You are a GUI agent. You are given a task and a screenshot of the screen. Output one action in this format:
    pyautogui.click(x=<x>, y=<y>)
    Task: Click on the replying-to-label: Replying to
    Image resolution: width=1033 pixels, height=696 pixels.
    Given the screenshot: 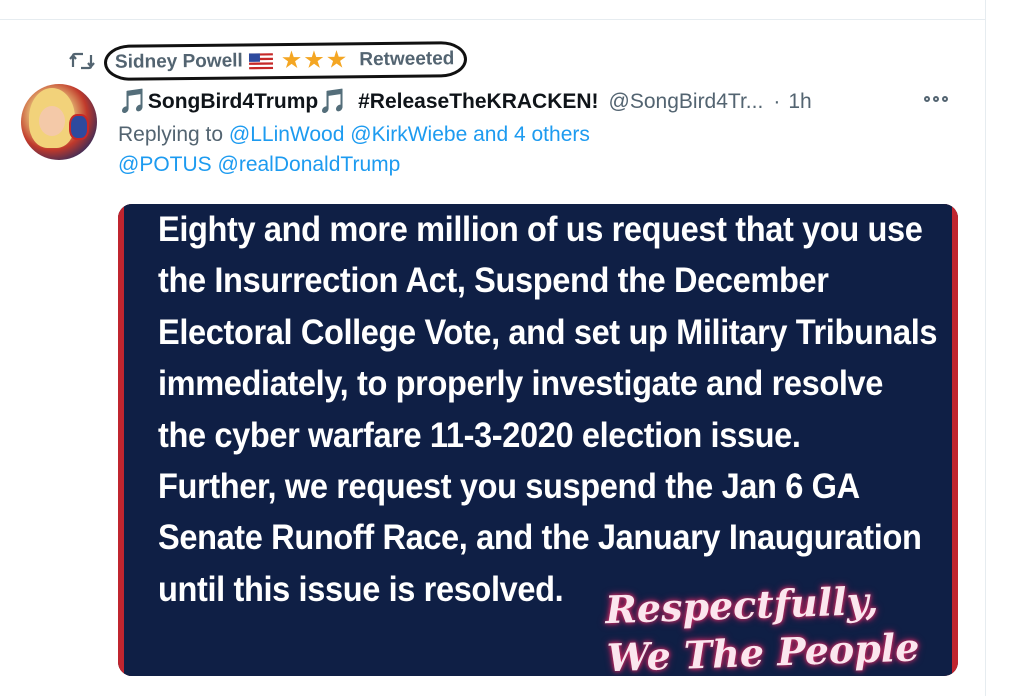 What is the action you would take?
    pyautogui.click(x=171, y=134)
    